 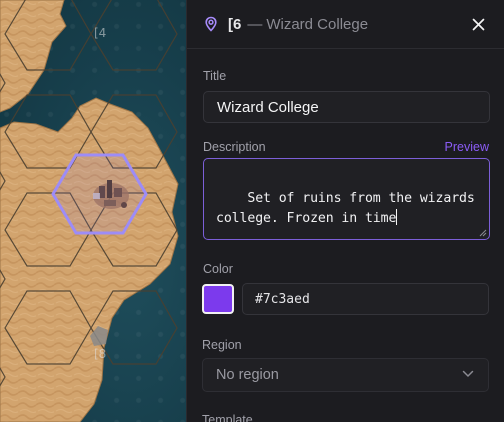 I want to click on hex-label-4: [4, so click(x=100, y=33).